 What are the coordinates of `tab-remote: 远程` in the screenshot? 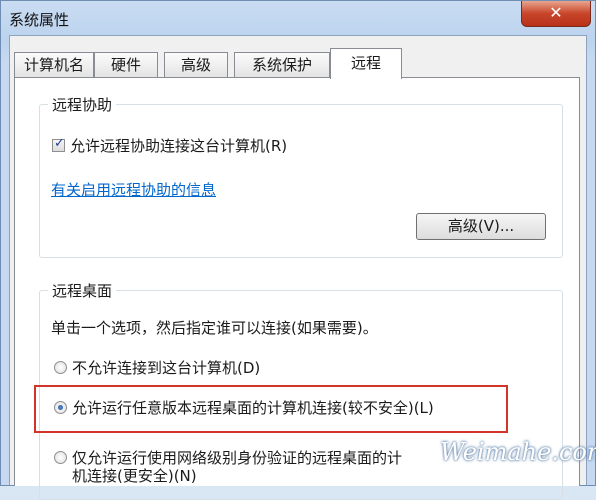 It's located at (366, 63).